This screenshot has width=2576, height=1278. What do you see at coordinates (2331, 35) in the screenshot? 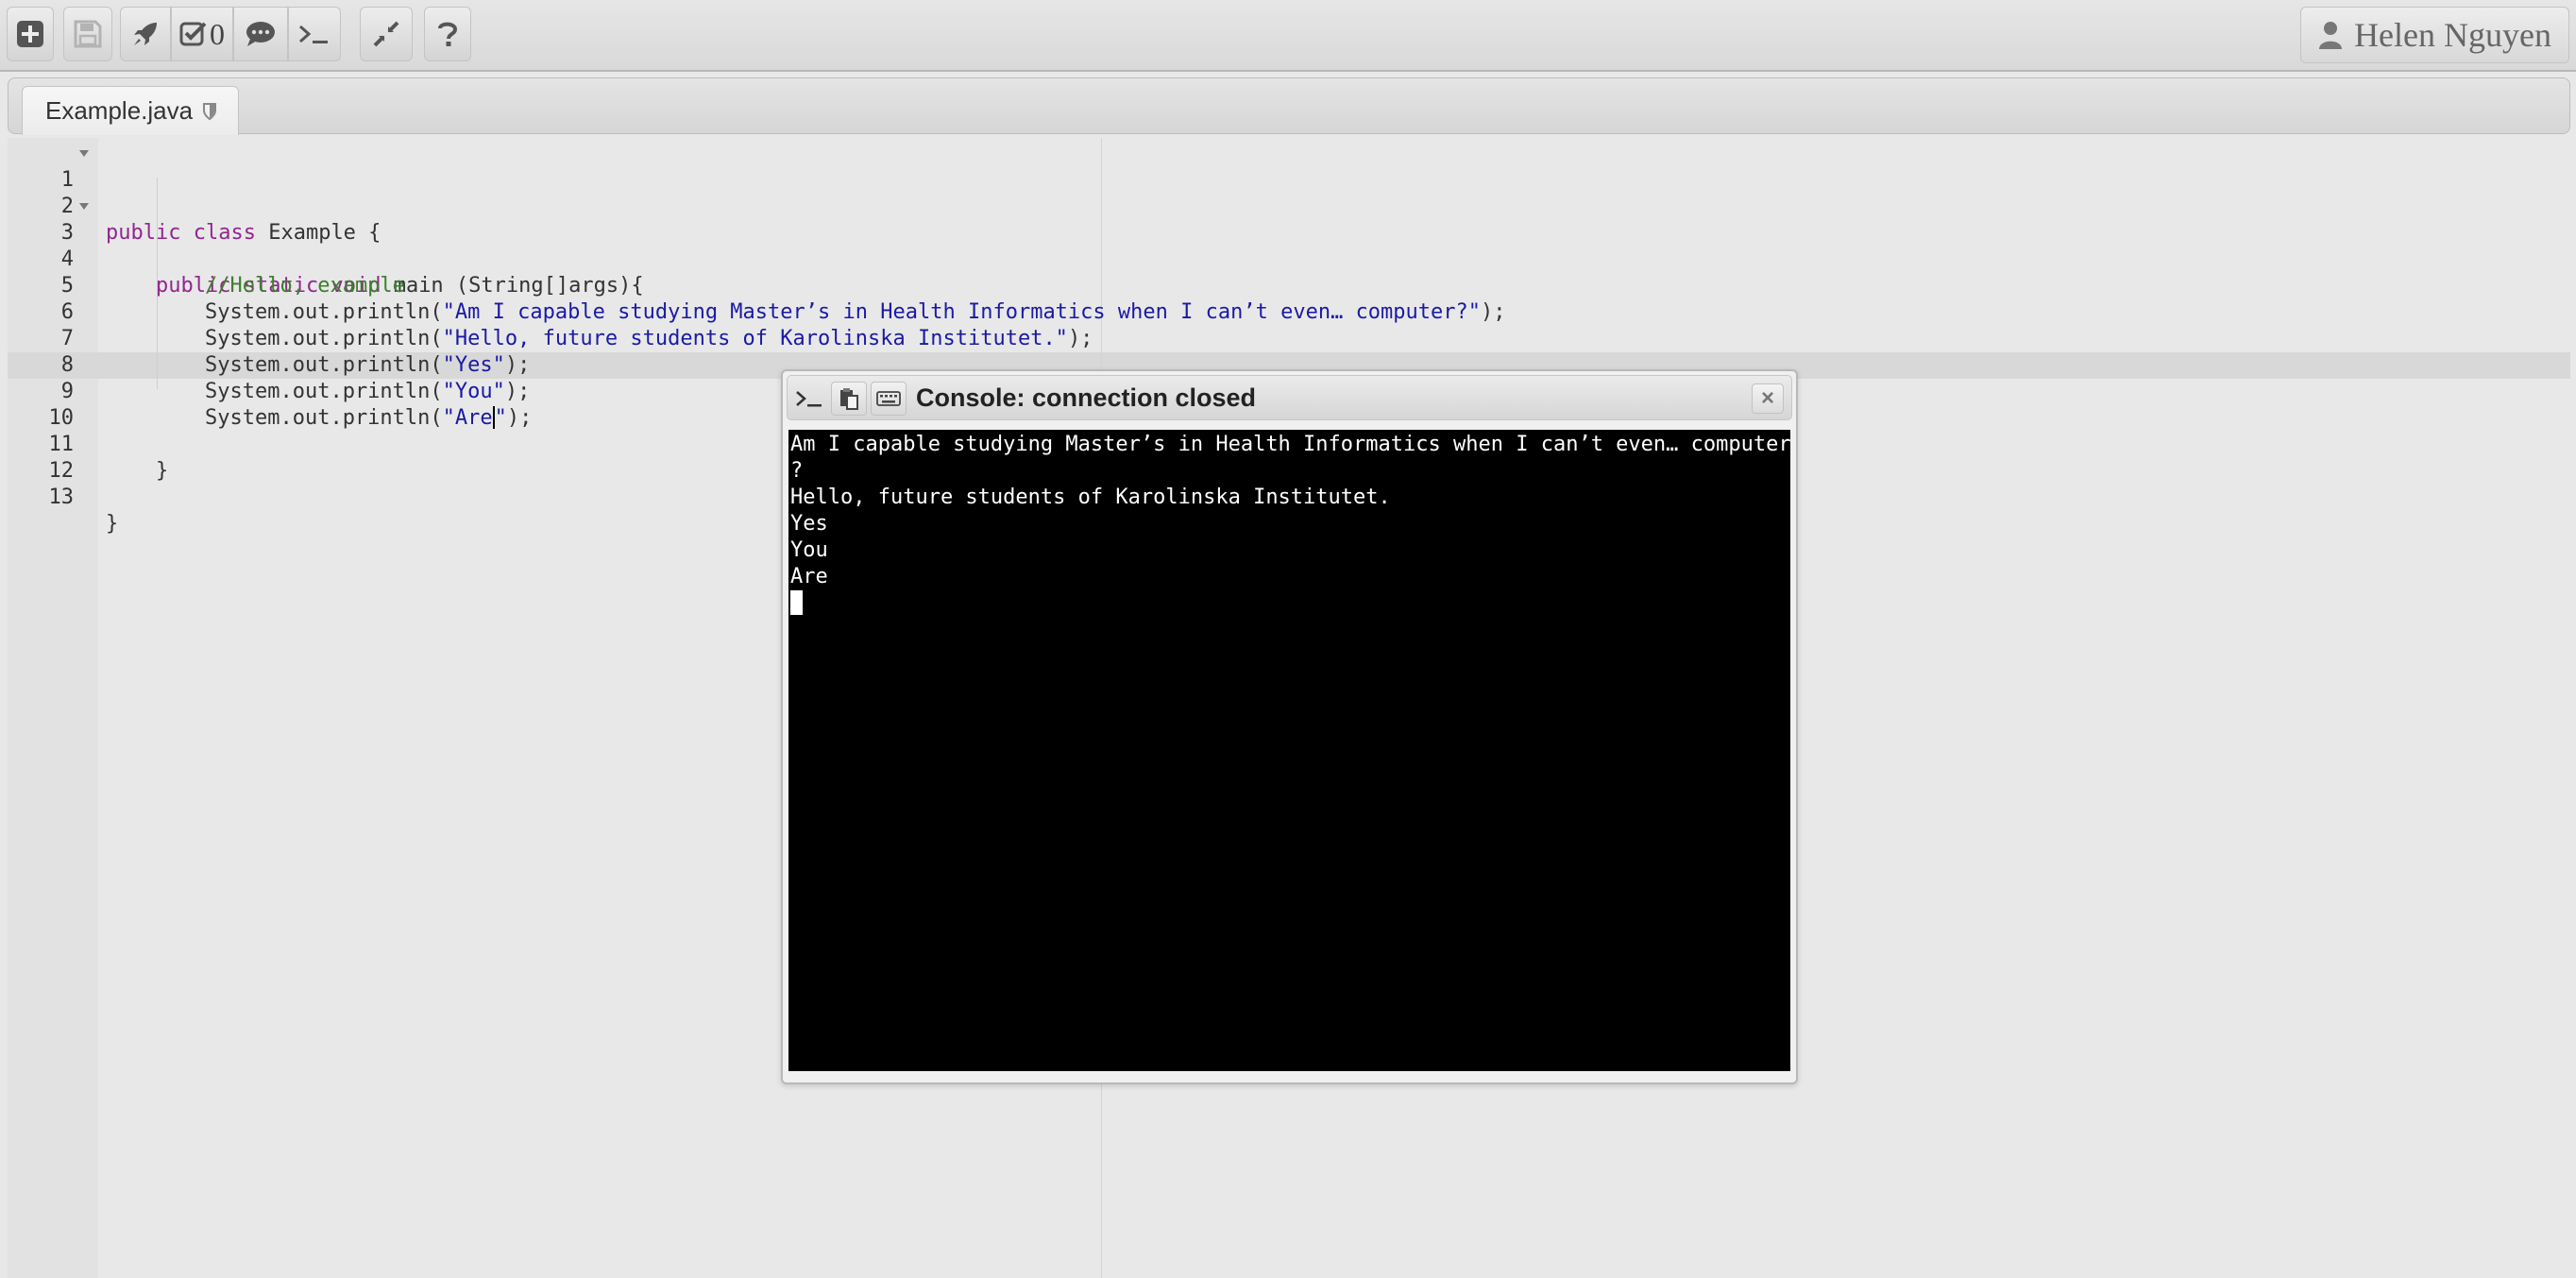
I see `user-icon` at bounding box center [2331, 35].